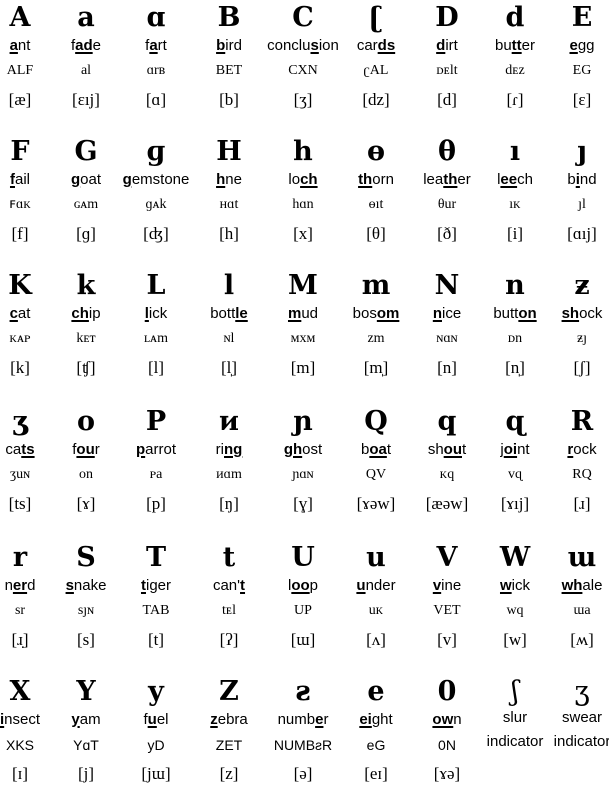 The width and height of the screenshot is (609, 789). What do you see at coordinates (376, 639) in the screenshot?
I see `ipa-value: [ʌ]` at bounding box center [376, 639].